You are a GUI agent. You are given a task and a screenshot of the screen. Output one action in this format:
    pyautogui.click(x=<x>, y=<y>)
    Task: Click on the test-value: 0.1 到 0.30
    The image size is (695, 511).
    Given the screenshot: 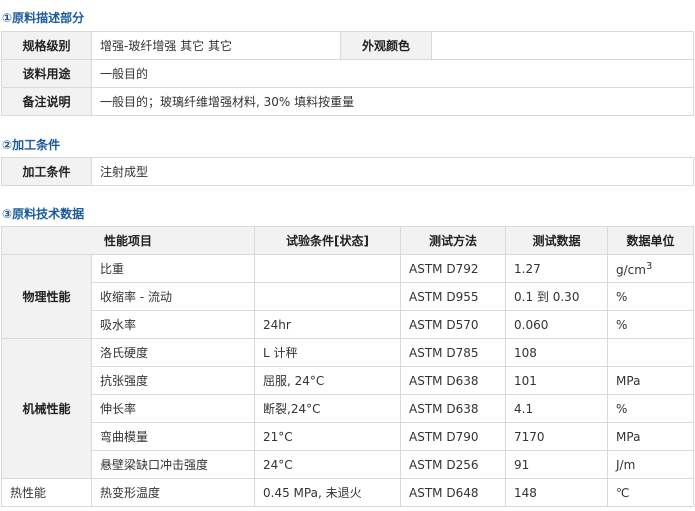 What is the action you would take?
    pyautogui.click(x=557, y=296)
    